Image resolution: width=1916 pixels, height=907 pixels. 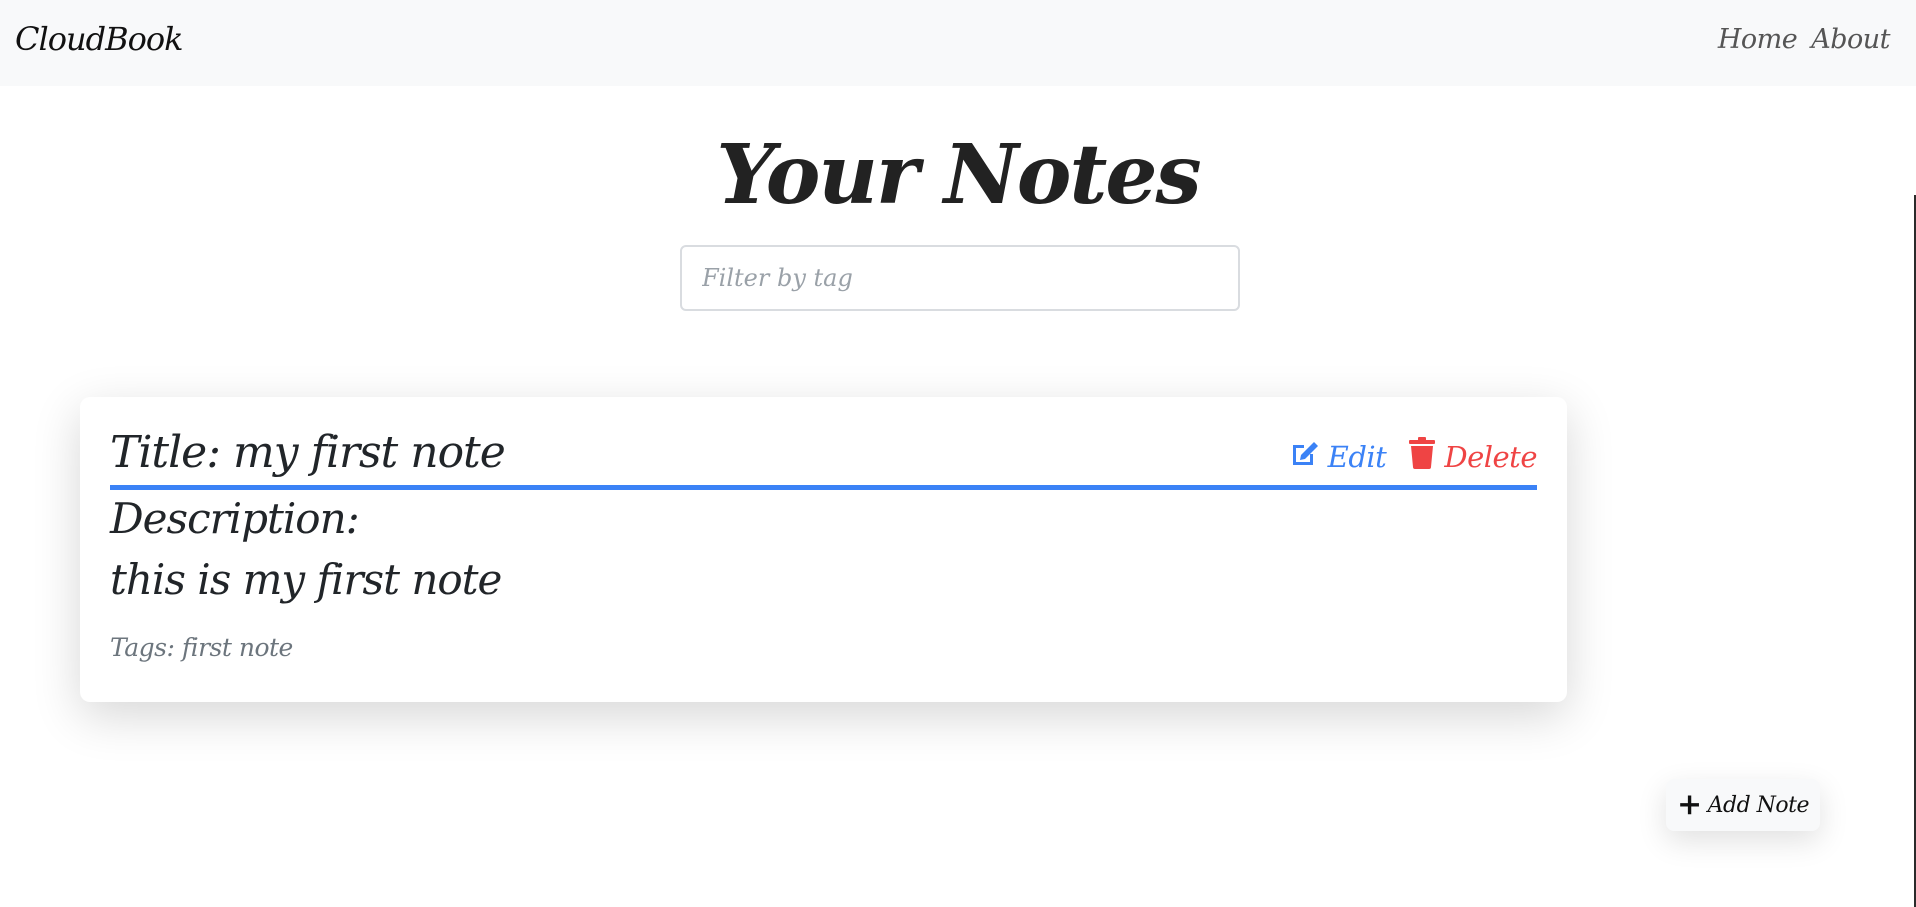 What do you see at coordinates (201, 647) in the screenshot?
I see `note-tags: Tags: first note` at bounding box center [201, 647].